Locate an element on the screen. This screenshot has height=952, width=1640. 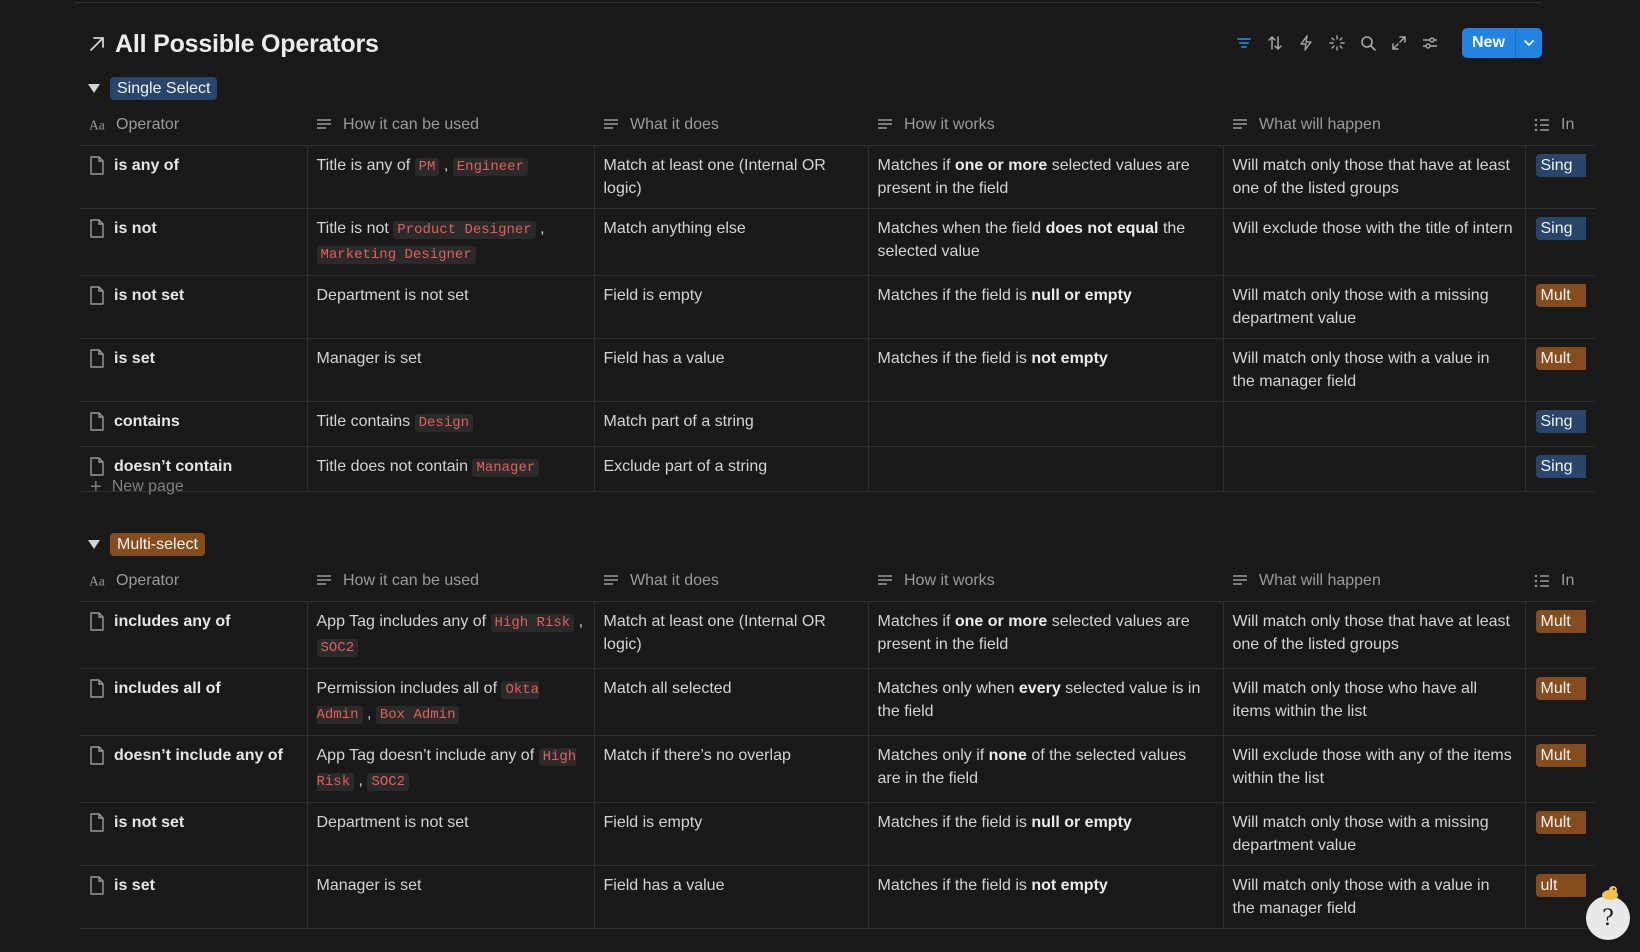
automation-icon is located at coordinates (1306, 43).